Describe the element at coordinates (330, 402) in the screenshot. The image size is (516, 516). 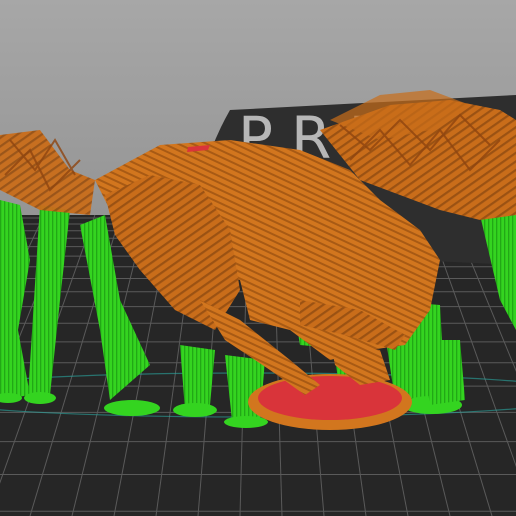
I see `model-base` at that location.